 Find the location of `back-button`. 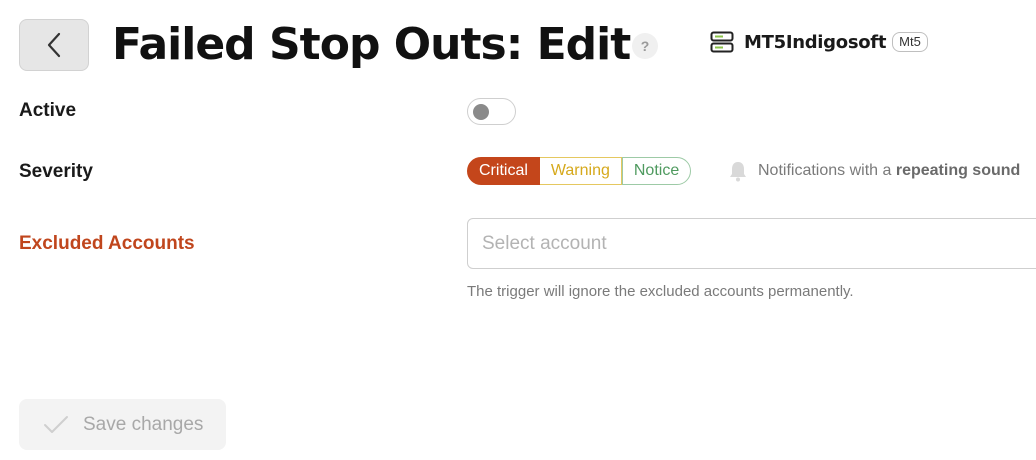

back-button is located at coordinates (54, 45).